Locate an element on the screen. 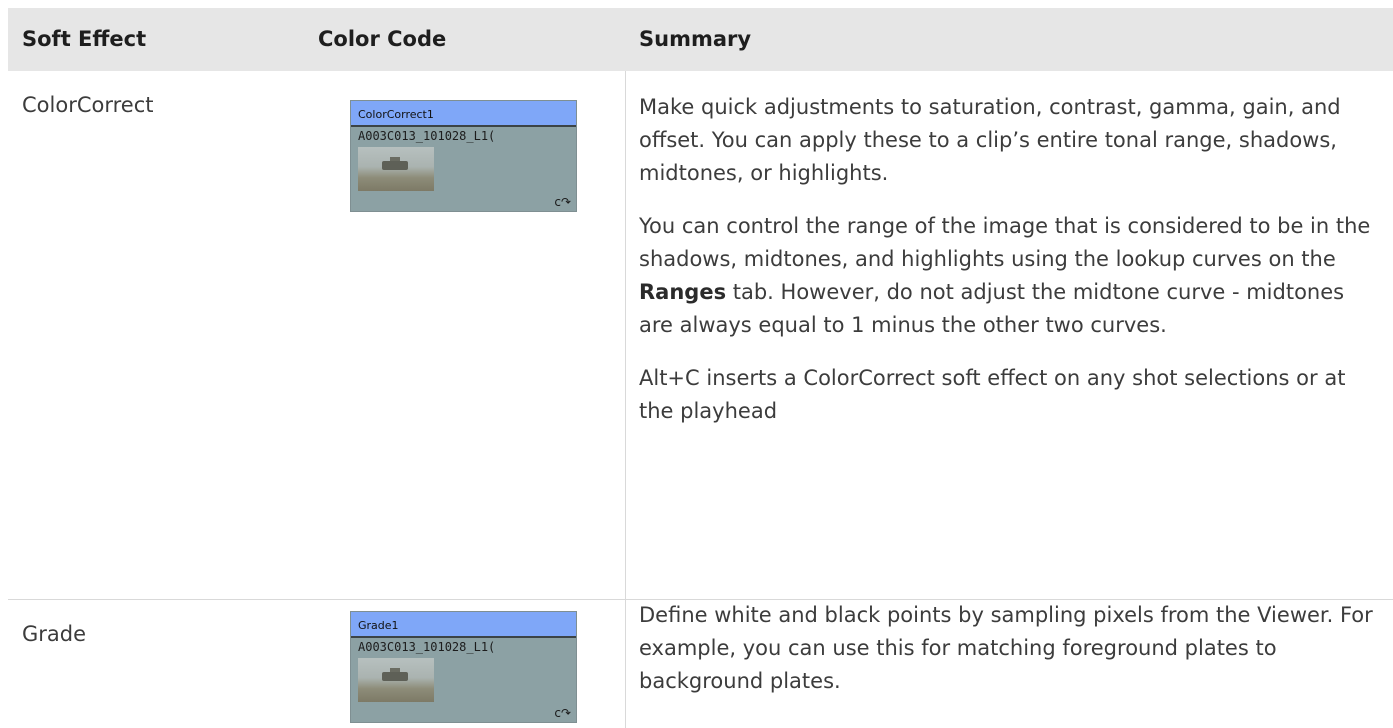 The height and width of the screenshot is (728, 1393). color-code-node-thumbnail: Grade1 A003C013_101028_L1( c↷ is located at coordinates (463, 667).